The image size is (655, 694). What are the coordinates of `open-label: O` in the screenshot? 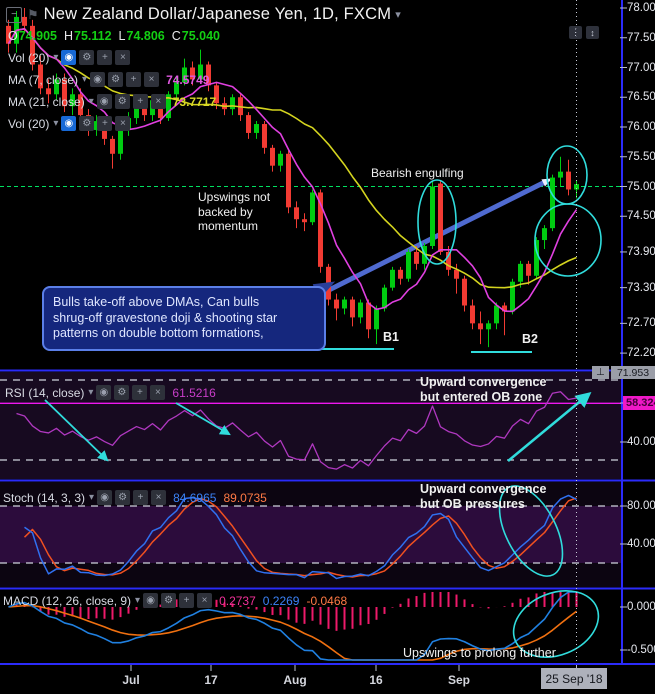 It's located at (13, 35).